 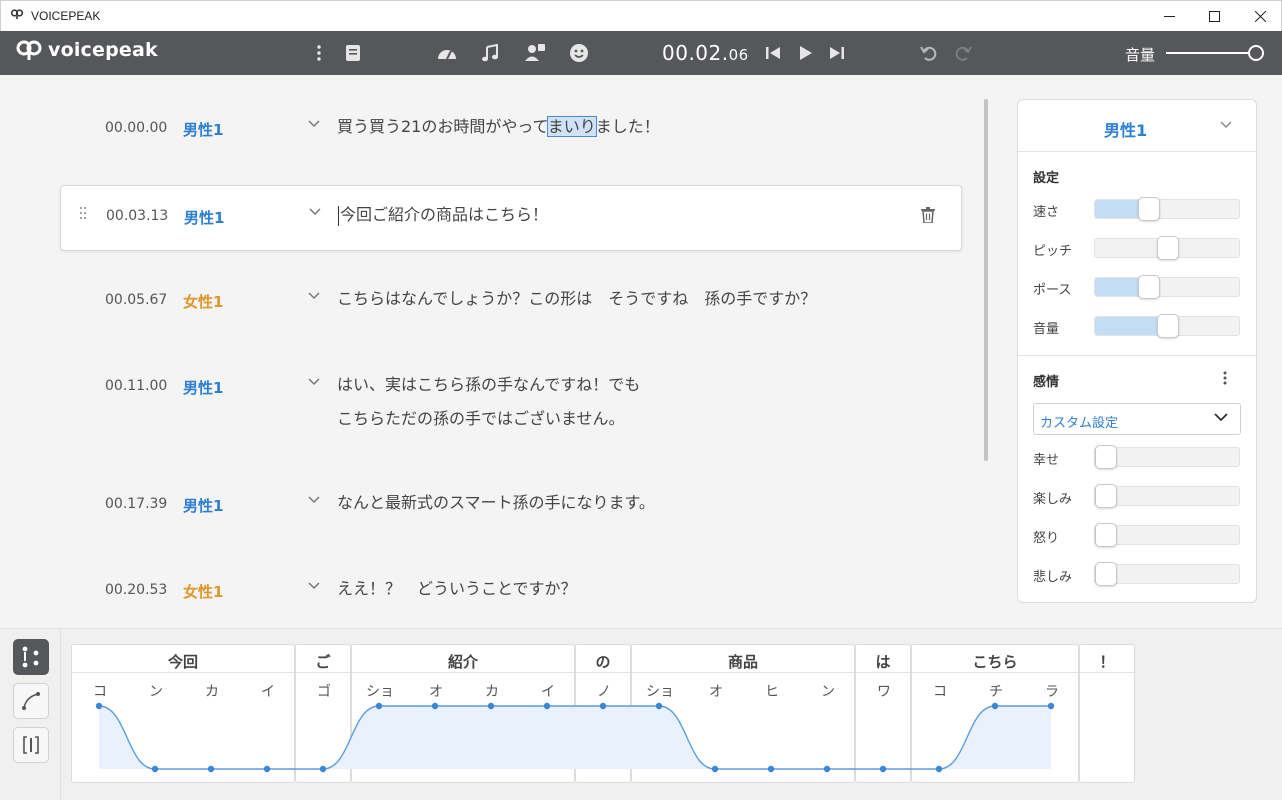 I want to click on accent-tool-button, so click(x=31, y=657).